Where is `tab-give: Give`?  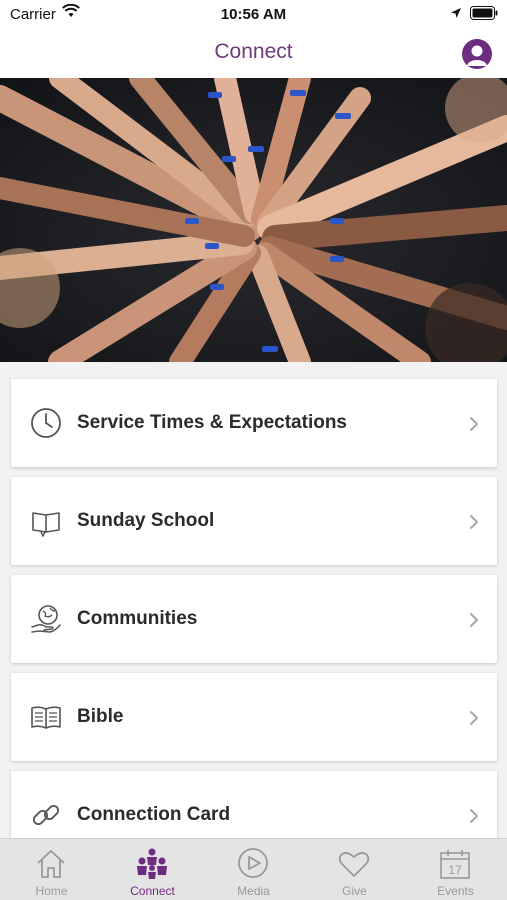 tab-give: Give is located at coordinates (354, 869).